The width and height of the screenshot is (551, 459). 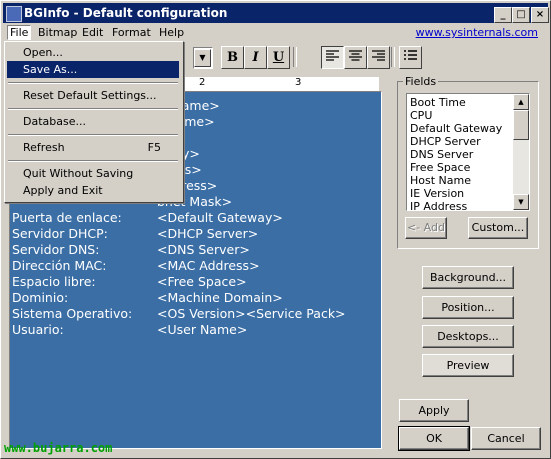 I want to click on menu-file: File, so click(x=19, y=32).